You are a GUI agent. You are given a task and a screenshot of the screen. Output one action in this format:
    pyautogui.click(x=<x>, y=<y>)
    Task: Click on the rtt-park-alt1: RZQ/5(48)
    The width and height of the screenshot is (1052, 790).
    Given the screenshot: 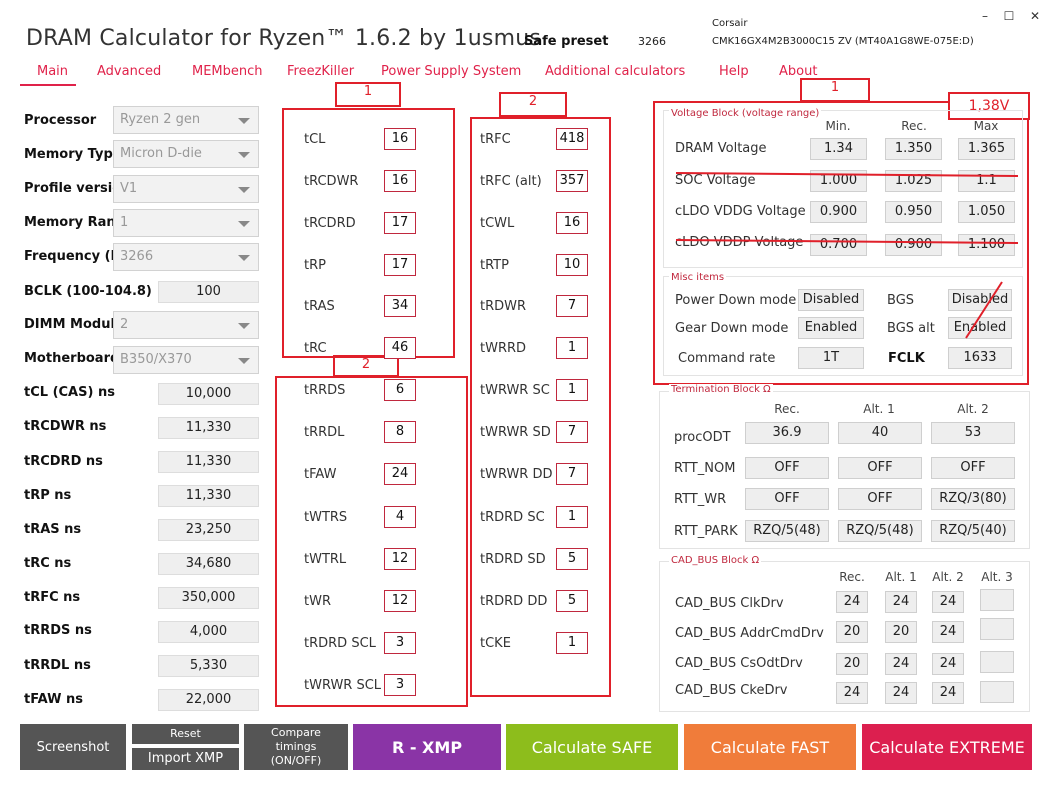 What is the action you would take?
    pyautogui.click(x=880, y=531)
    